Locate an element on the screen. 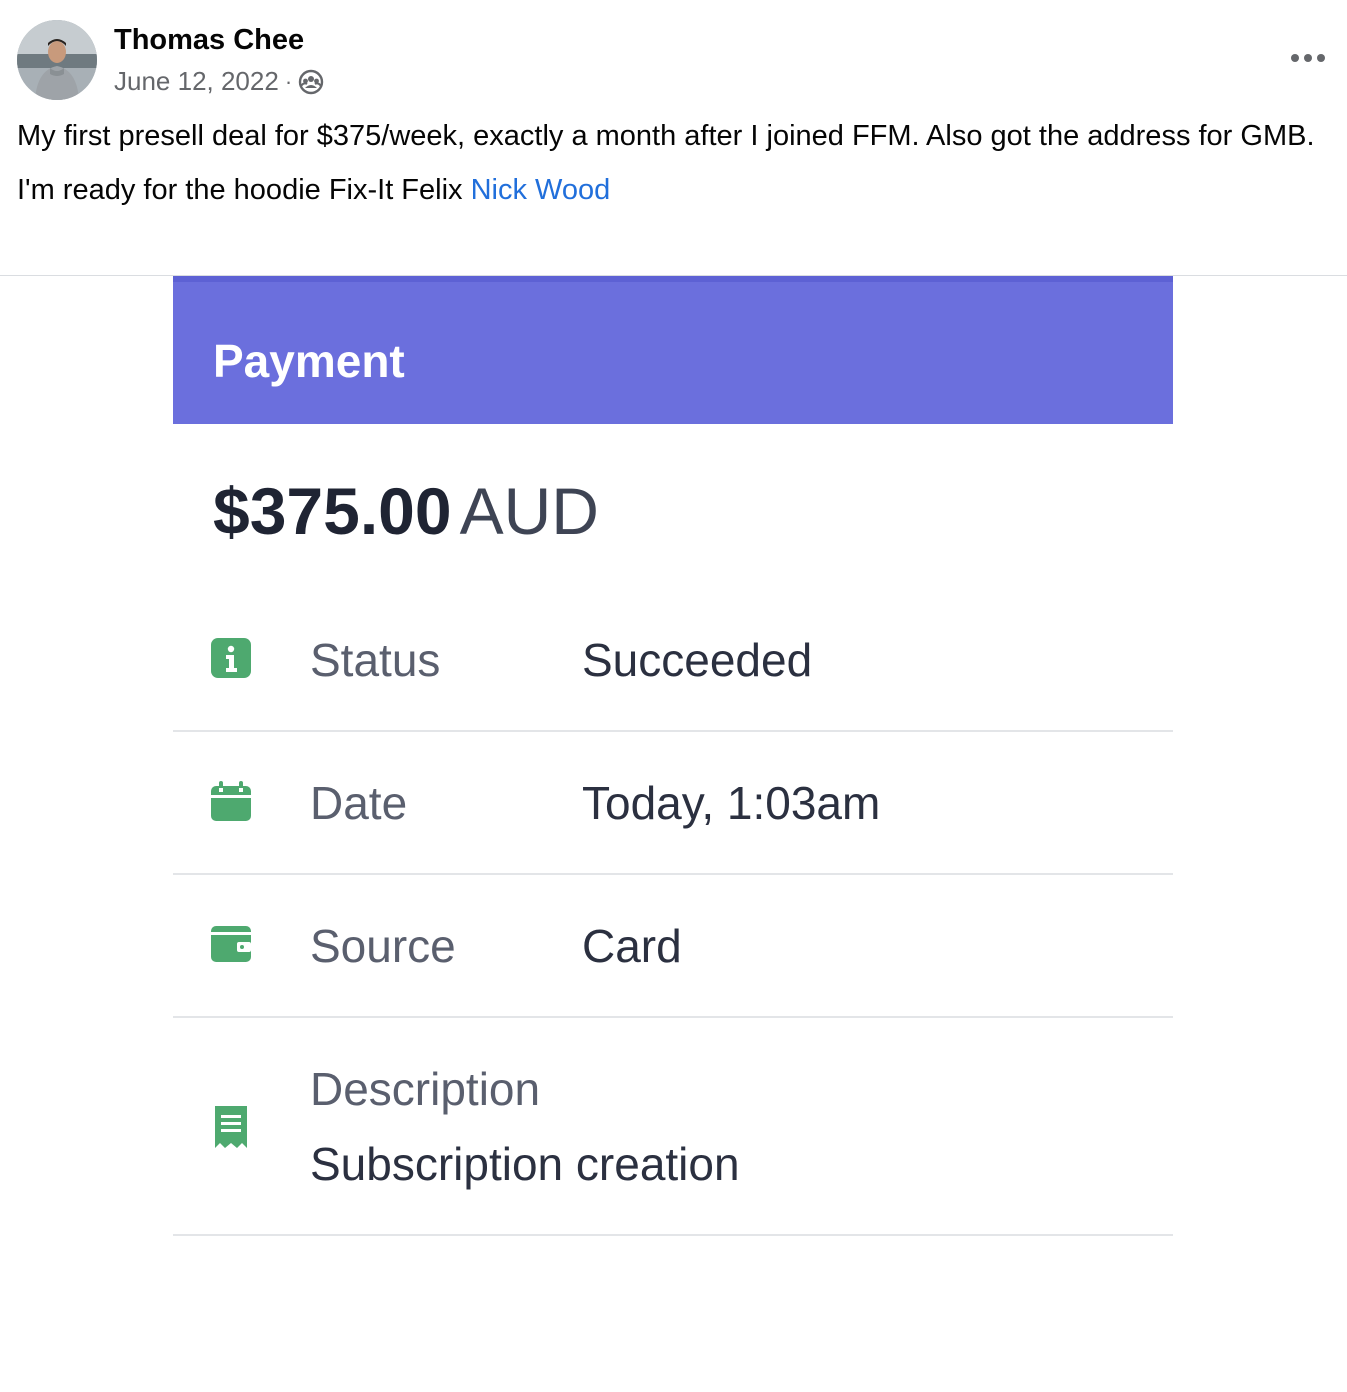 Image resolution: width=1347 pixels, height=1392 pixels. post-header: Thomas Chee June 12, 2022 · is located at coordinates (673, 60).